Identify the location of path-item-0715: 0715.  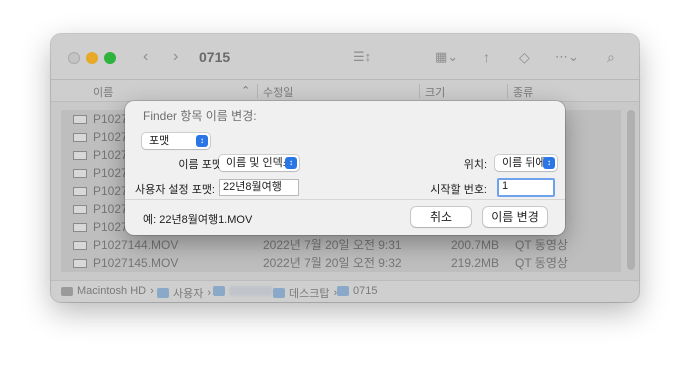
(357, 291).